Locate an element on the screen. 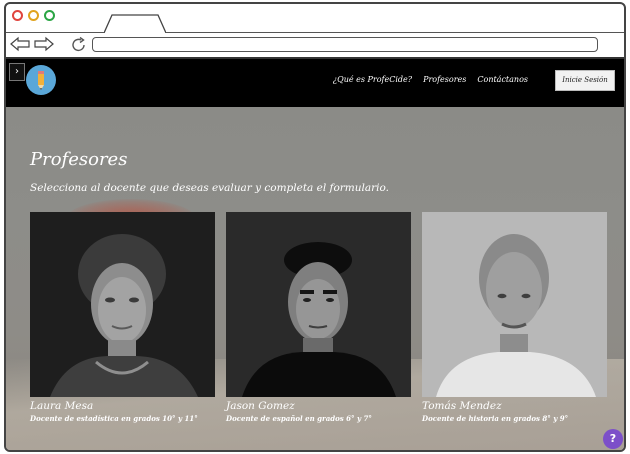 The image size is (630, 454). site-logo is located at coordinates (41, 80).